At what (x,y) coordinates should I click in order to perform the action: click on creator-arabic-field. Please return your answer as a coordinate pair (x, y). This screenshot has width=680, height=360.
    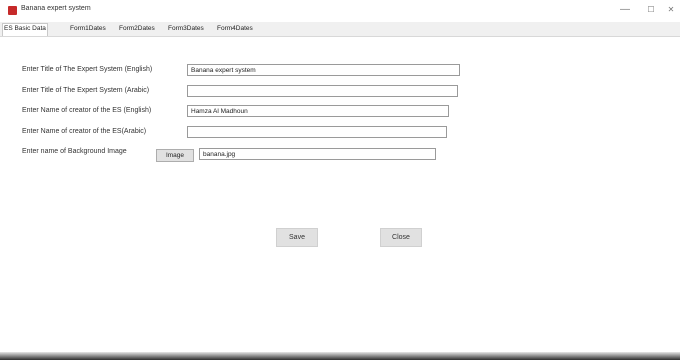
    Looking at the image, I should click on (317, 132).